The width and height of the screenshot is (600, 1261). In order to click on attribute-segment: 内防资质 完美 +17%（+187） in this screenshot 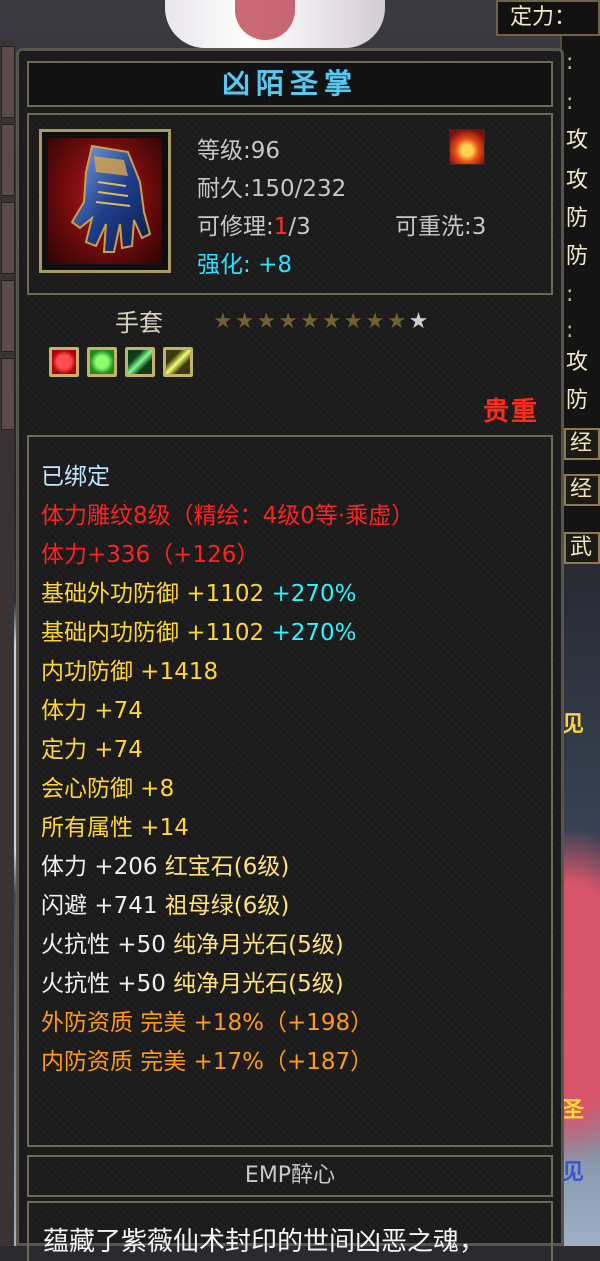, I will do `click(207, 1062)`.